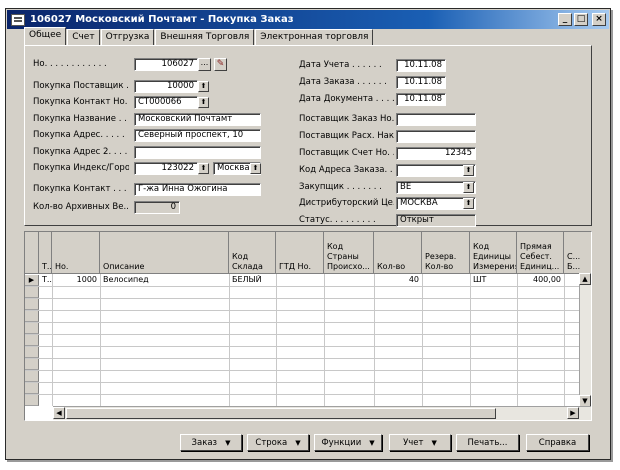  I want to click on minimize-button: _, so click(565, 19).